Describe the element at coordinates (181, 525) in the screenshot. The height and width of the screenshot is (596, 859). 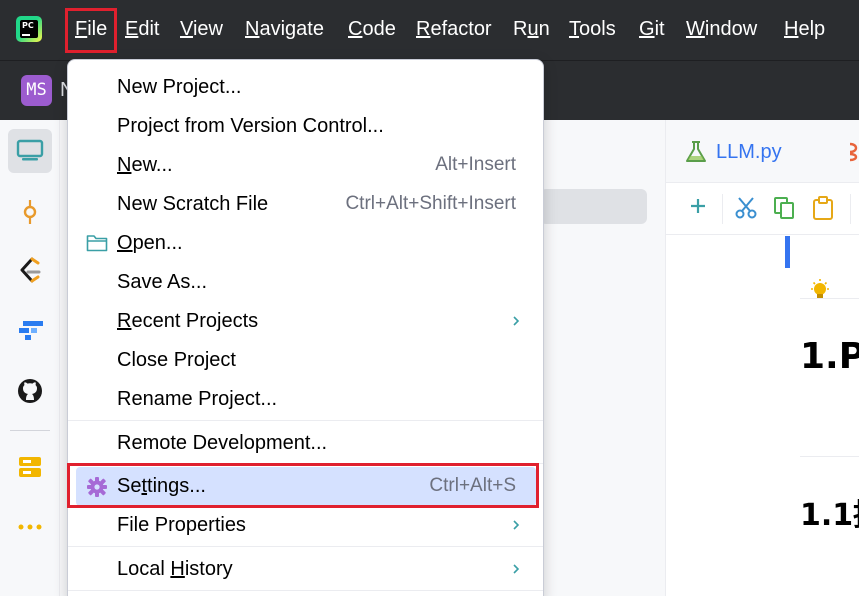
I see `menu-item-label: File Properties` at that location.